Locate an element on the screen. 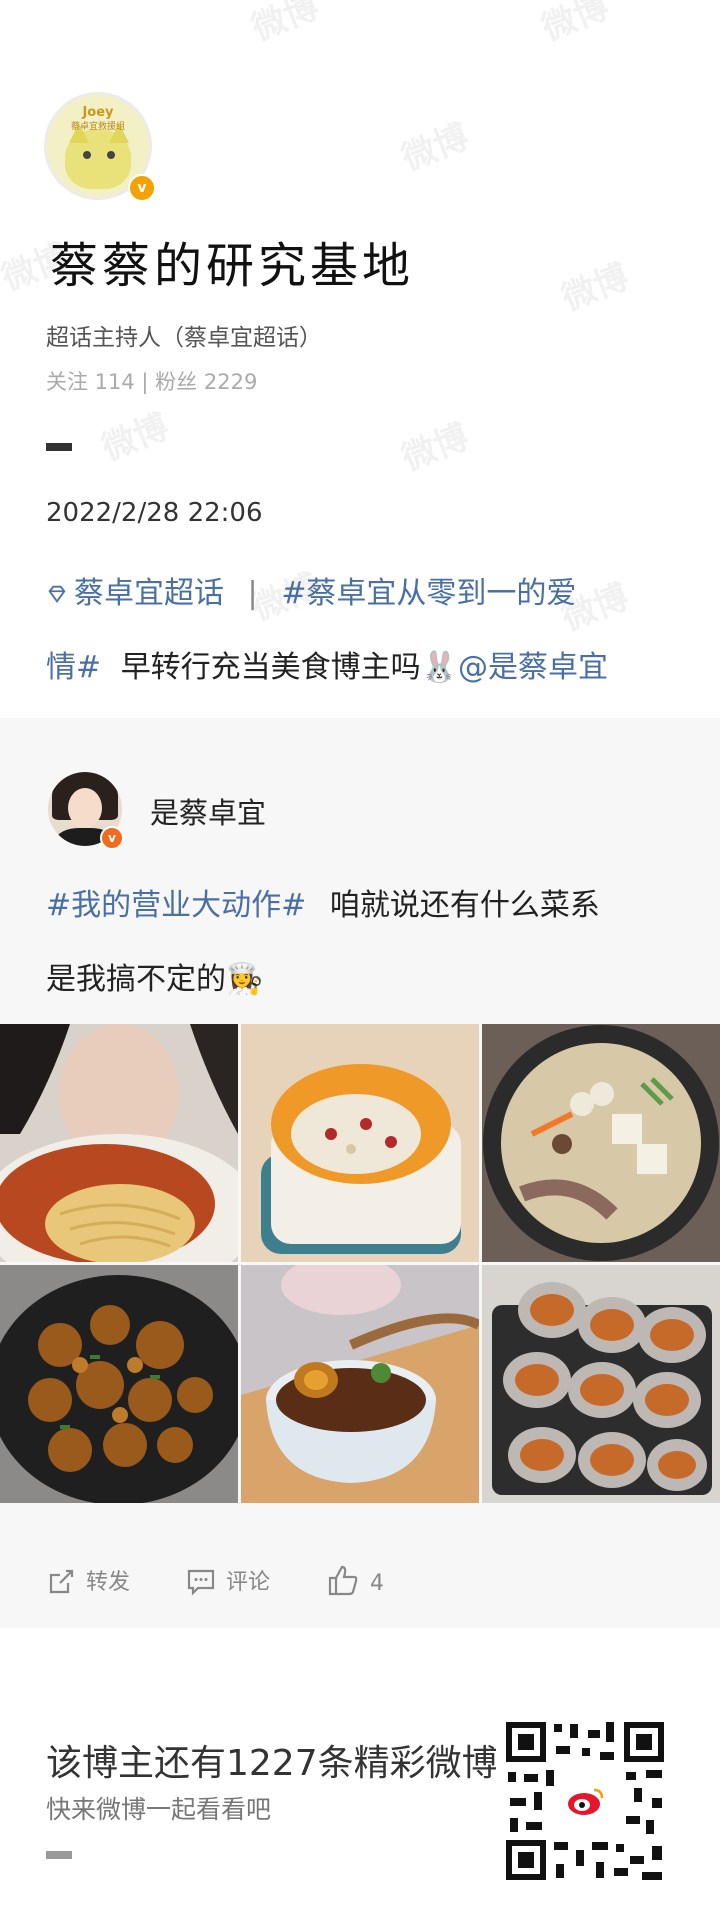 This screenshot has height=1910, width=720. rabbit-emoji-icon: 🐰 is located at coordinates (439, 667).